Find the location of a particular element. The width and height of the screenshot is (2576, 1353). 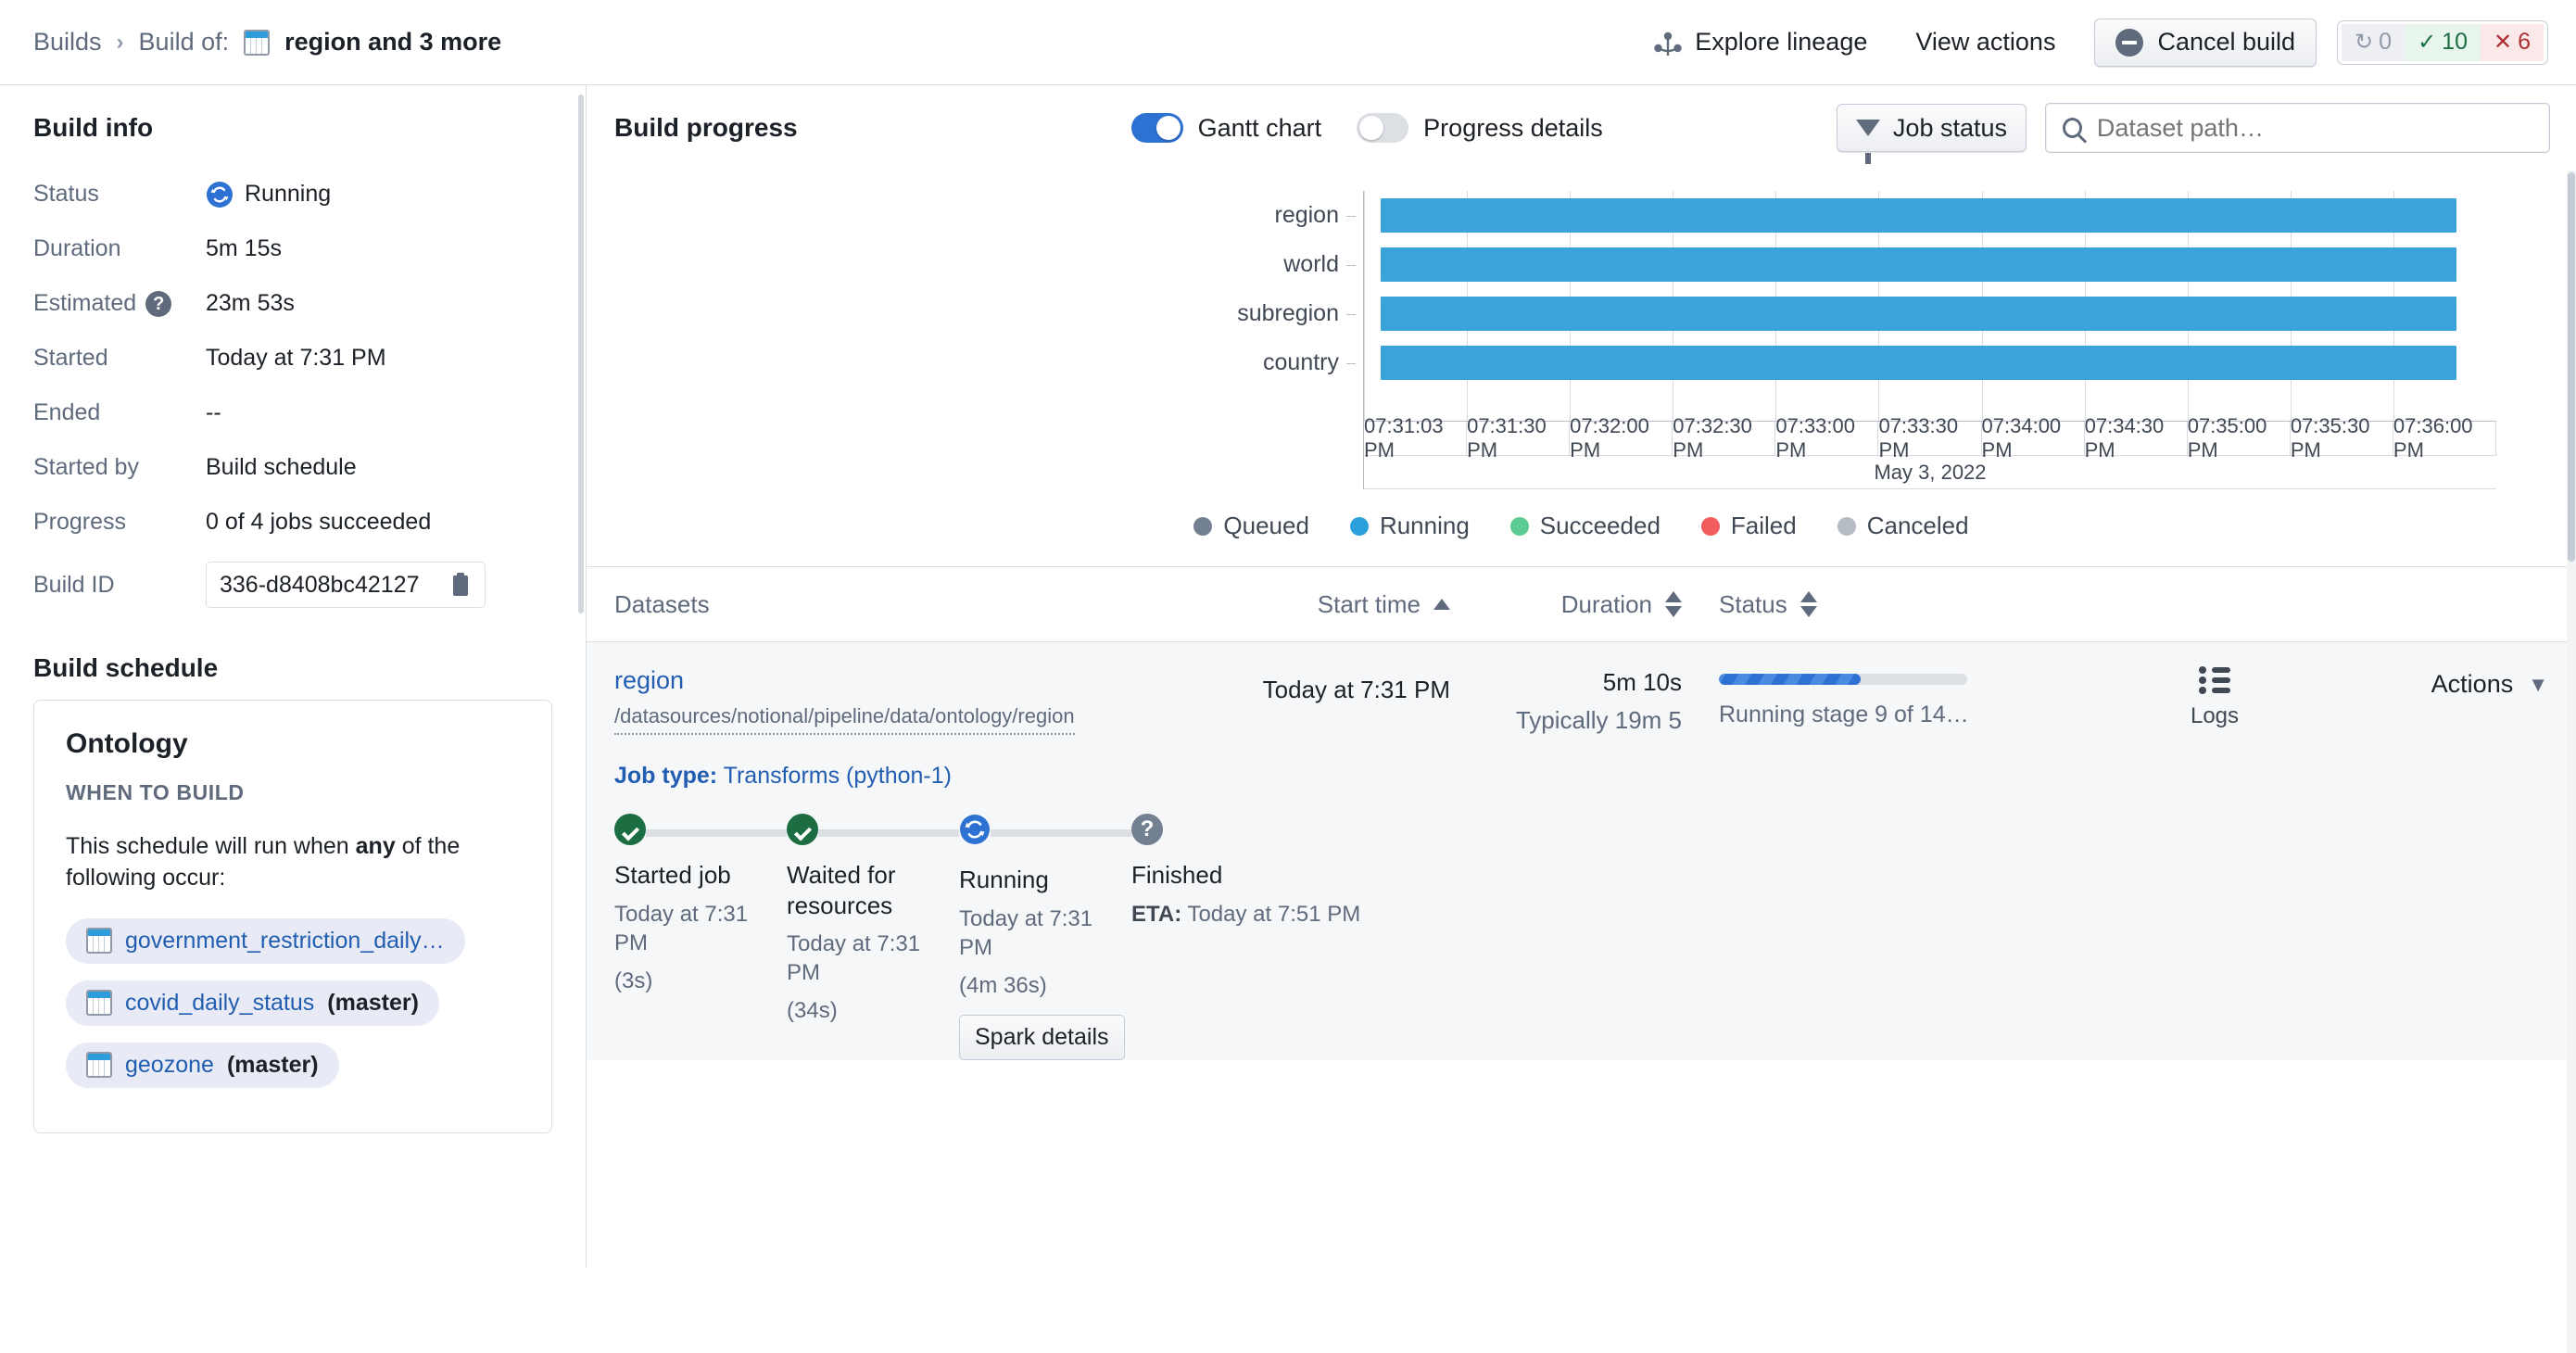

progress-details-toggle: Progress details is located at coordinates (1480, 128).